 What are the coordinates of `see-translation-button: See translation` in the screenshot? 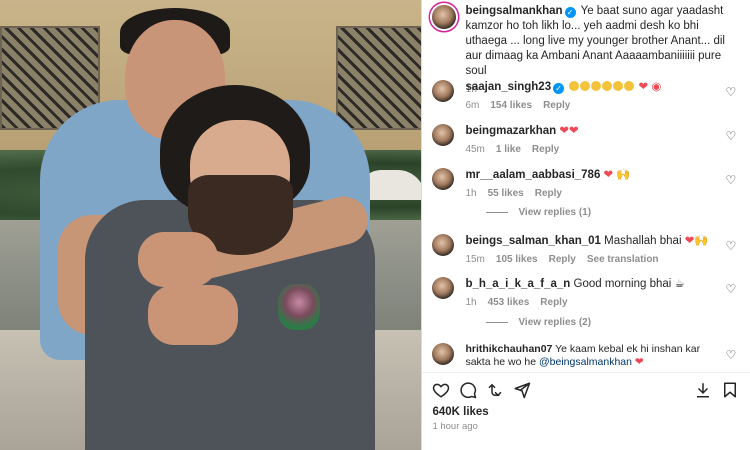 It's located at (623, 259).